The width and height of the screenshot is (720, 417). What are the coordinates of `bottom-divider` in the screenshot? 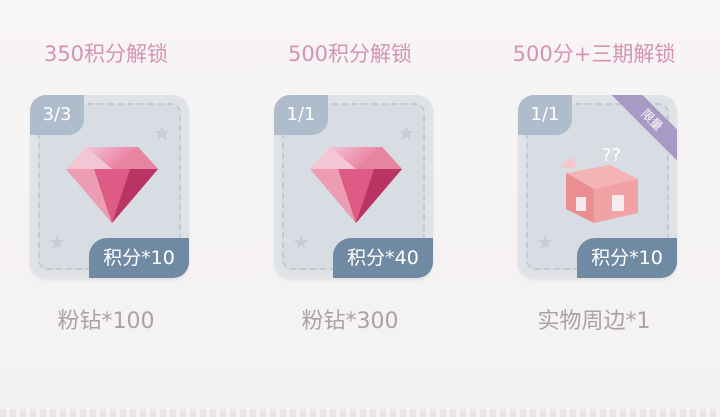 It's located at (360, 413).